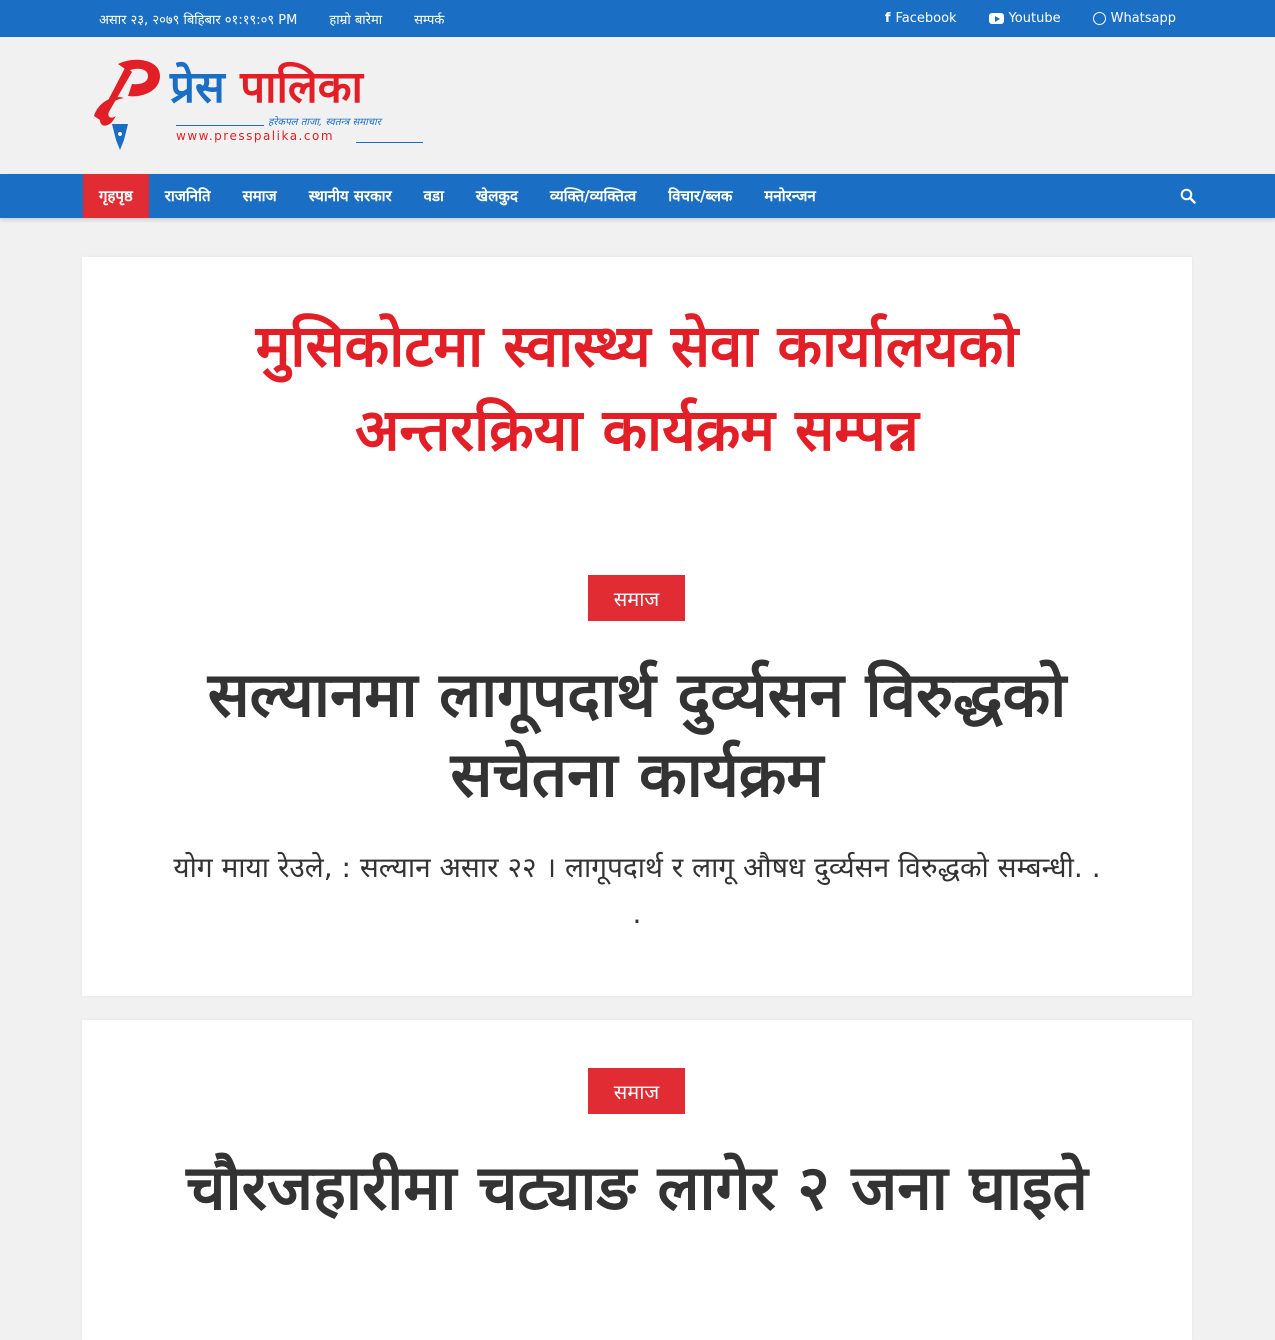  What do you see at coordinates (593, 196) in the screenshot?
I see `nav-item-personality: व्यक्ति/व्यक्तित्व` at bounding box center [593, 196].